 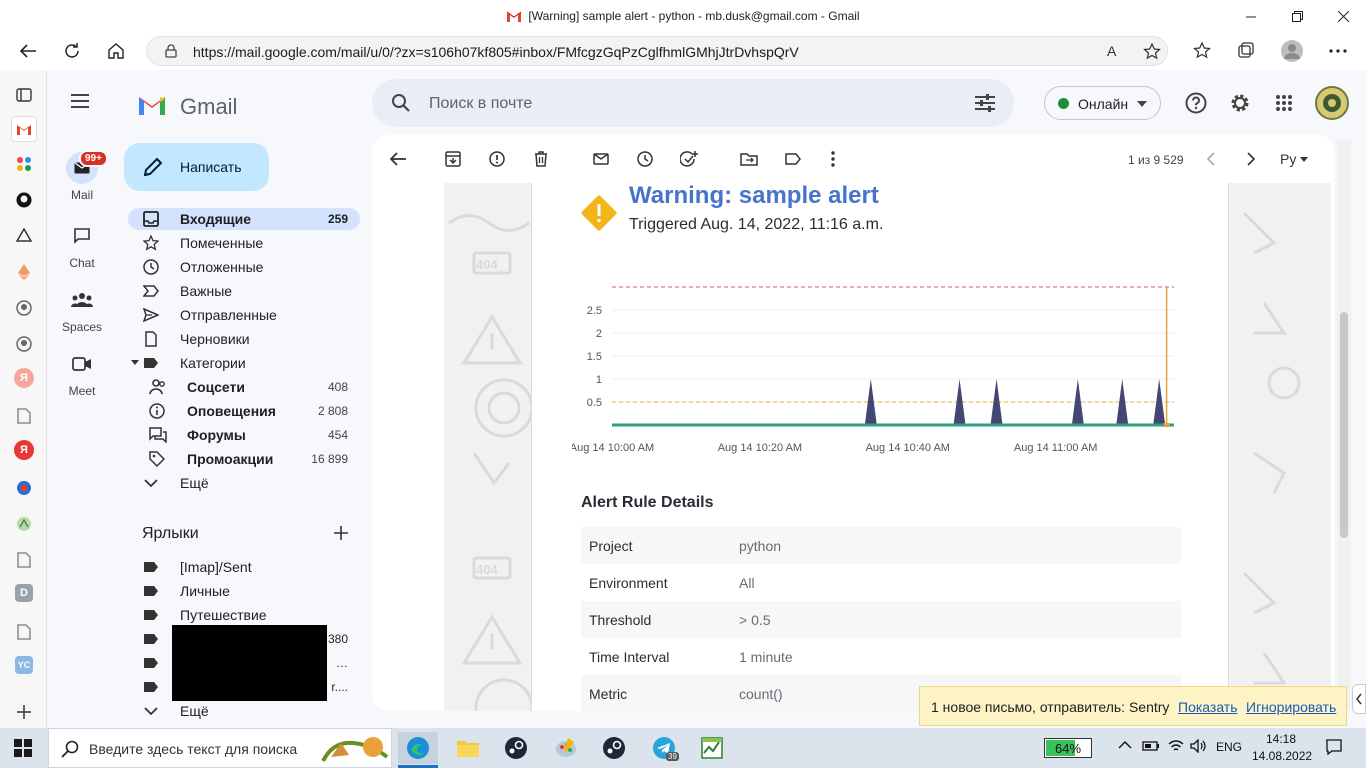 I want to click on compose-button: Написать, so click(x=196, y=167).